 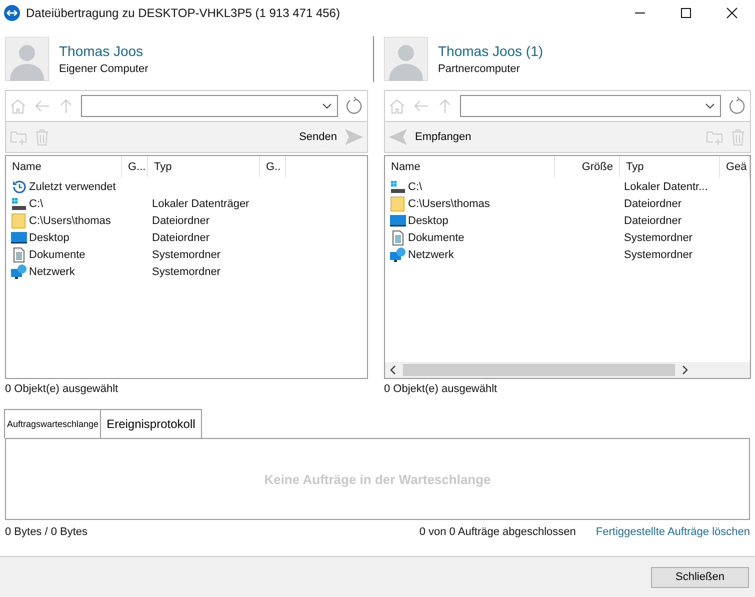 What do you see at coordinates (151, 423) in the screenshot?
I see `tab: Ereignisprotokoll` at bounding box center [151, 423].